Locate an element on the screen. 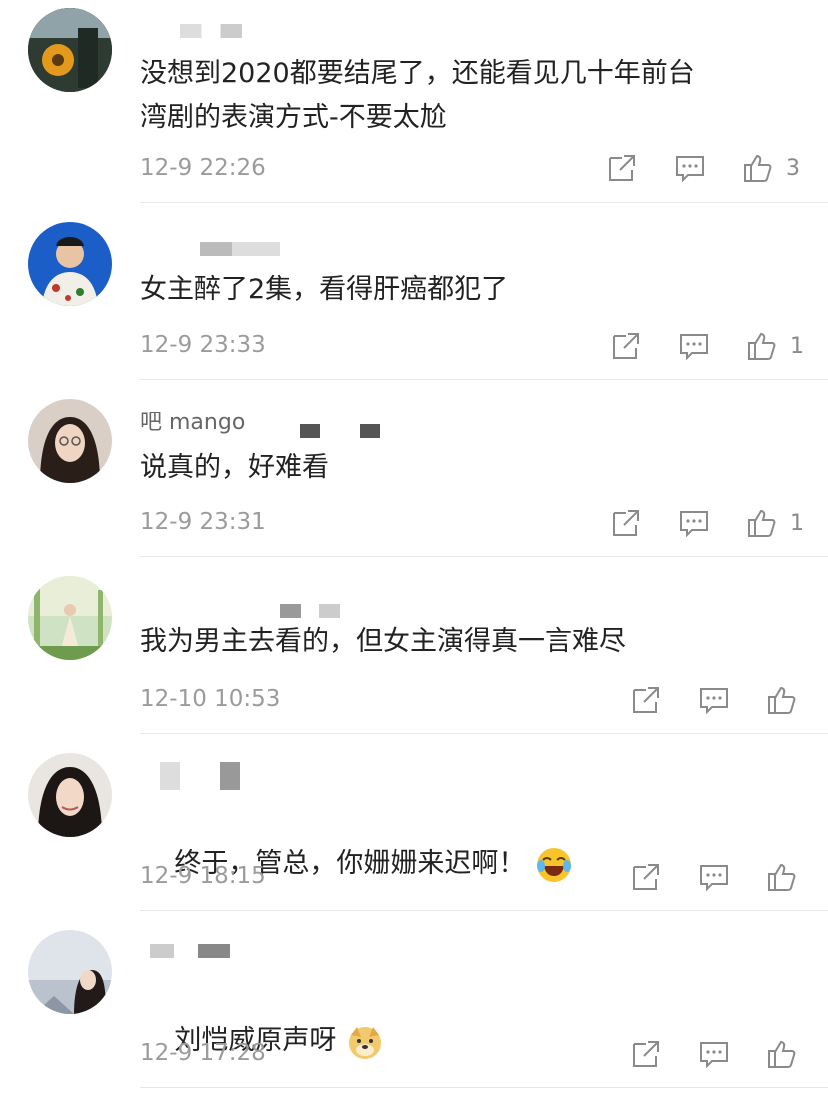 The width and height of the screenshot is (828, 1107). comment-text: 没想到2020都要结尾了，还能看见几十年前台 湾剧的表演方式-不要太尬 is located at coordinates (417, 95).